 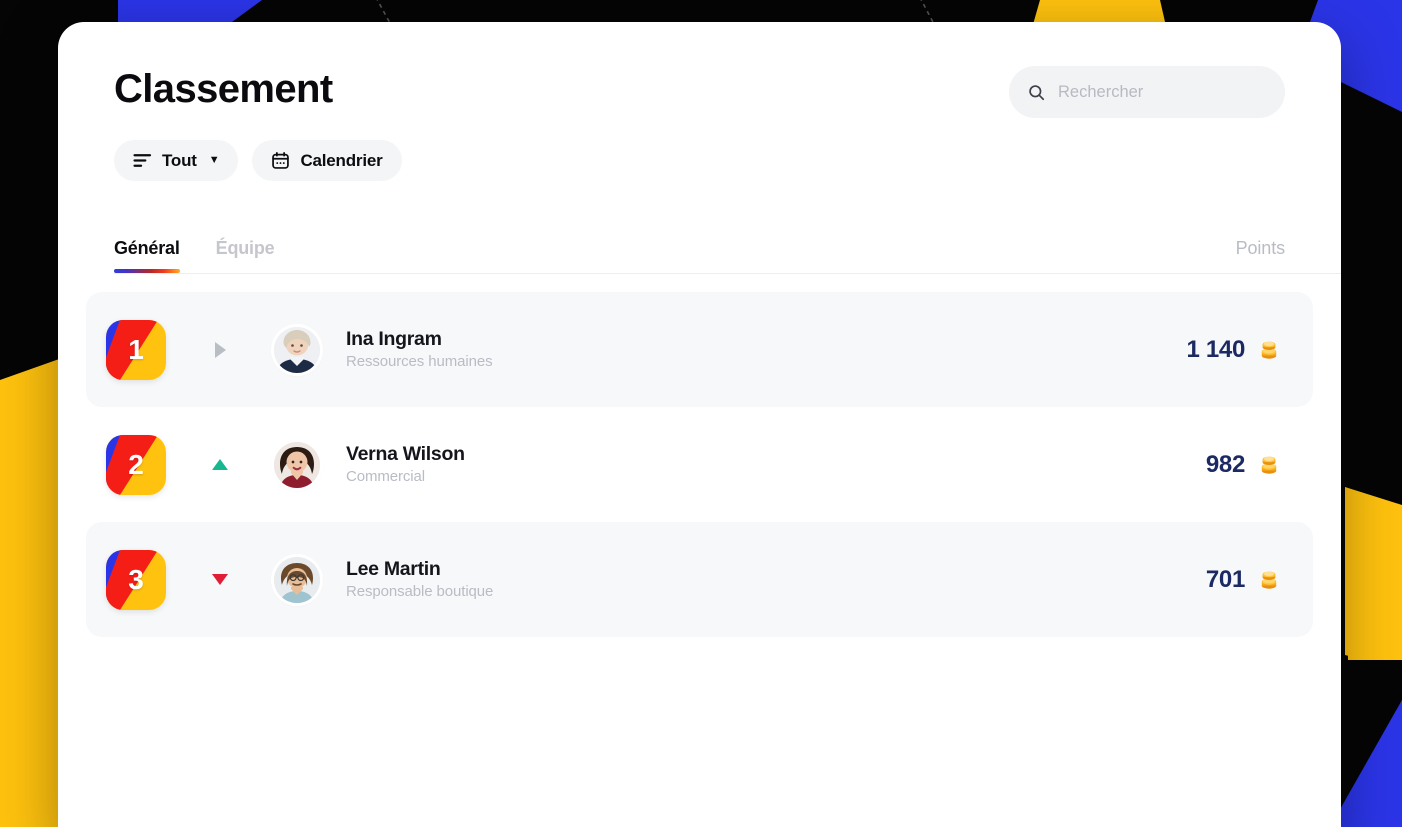 What do you see at coordinates (179, 160) in the screenshot?
I see `filter-chip-label: Tout` at bounding box center [179, 160].